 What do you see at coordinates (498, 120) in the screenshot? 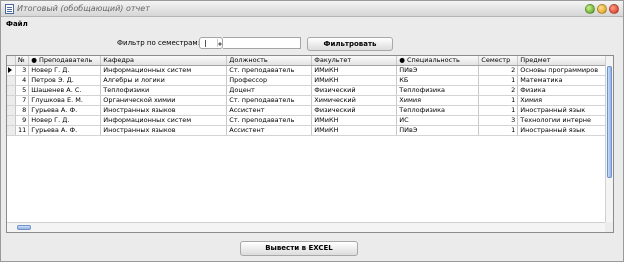
I see `cell-semester: 3` at bounding box center [498, 120].